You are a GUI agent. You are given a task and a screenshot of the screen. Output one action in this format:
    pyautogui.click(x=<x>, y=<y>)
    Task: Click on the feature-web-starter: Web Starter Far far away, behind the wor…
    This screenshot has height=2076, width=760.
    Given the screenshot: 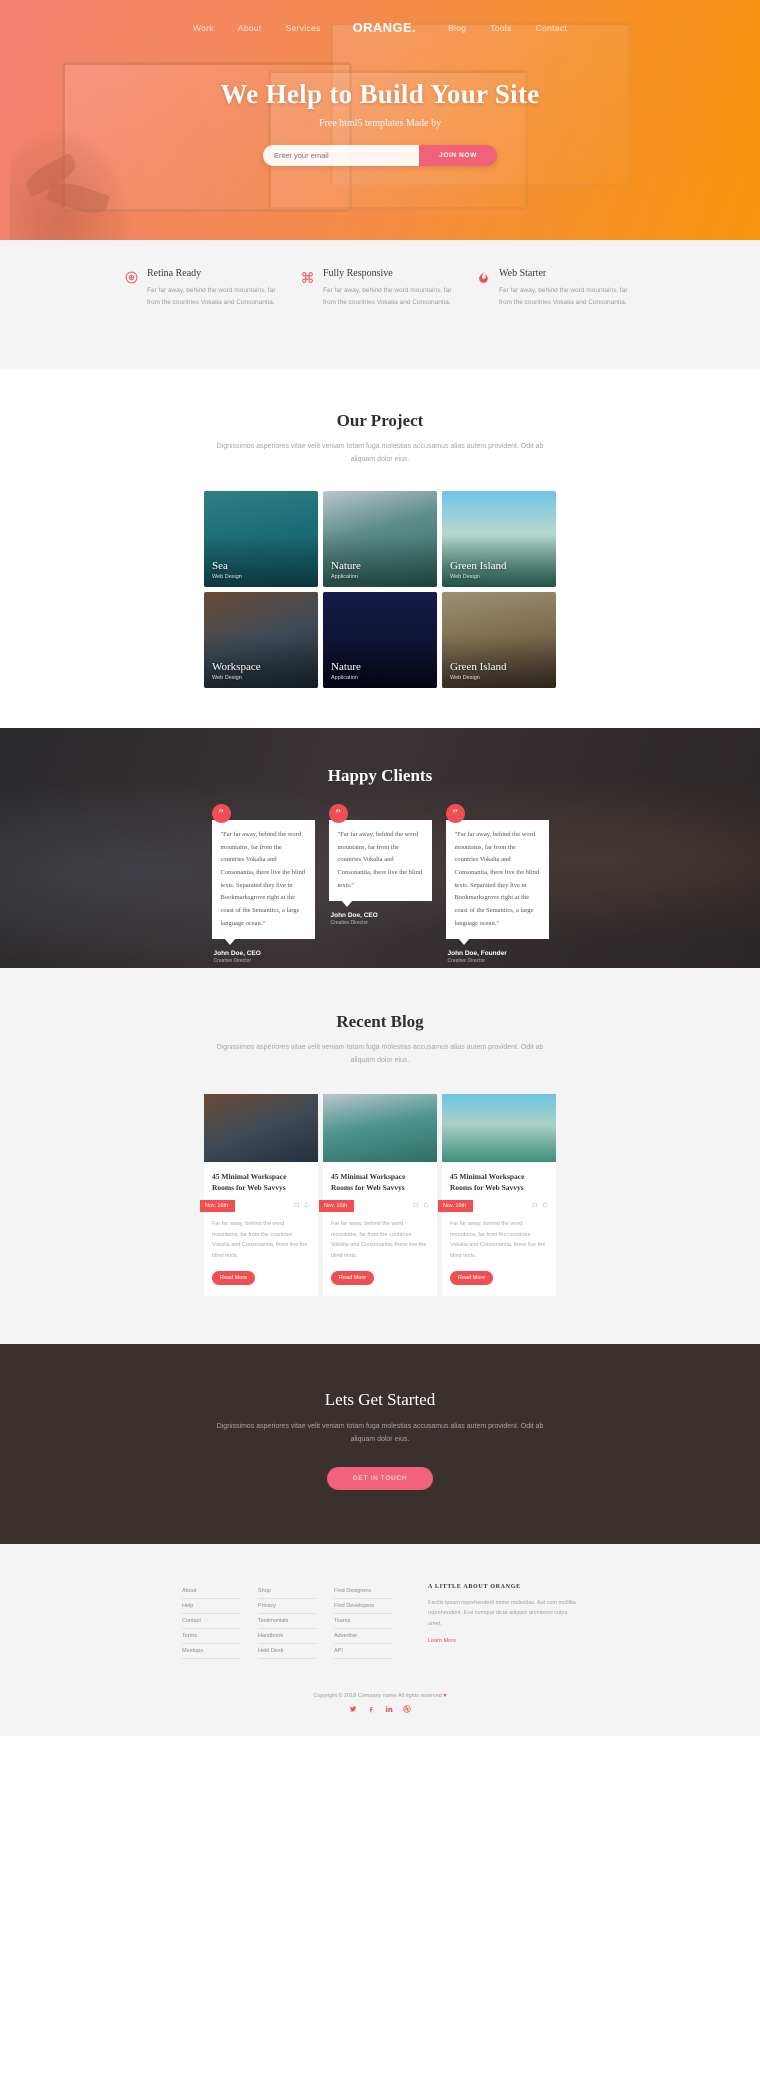 What is the action you would take?
    pyautogui.click(x=556, y=288)
    